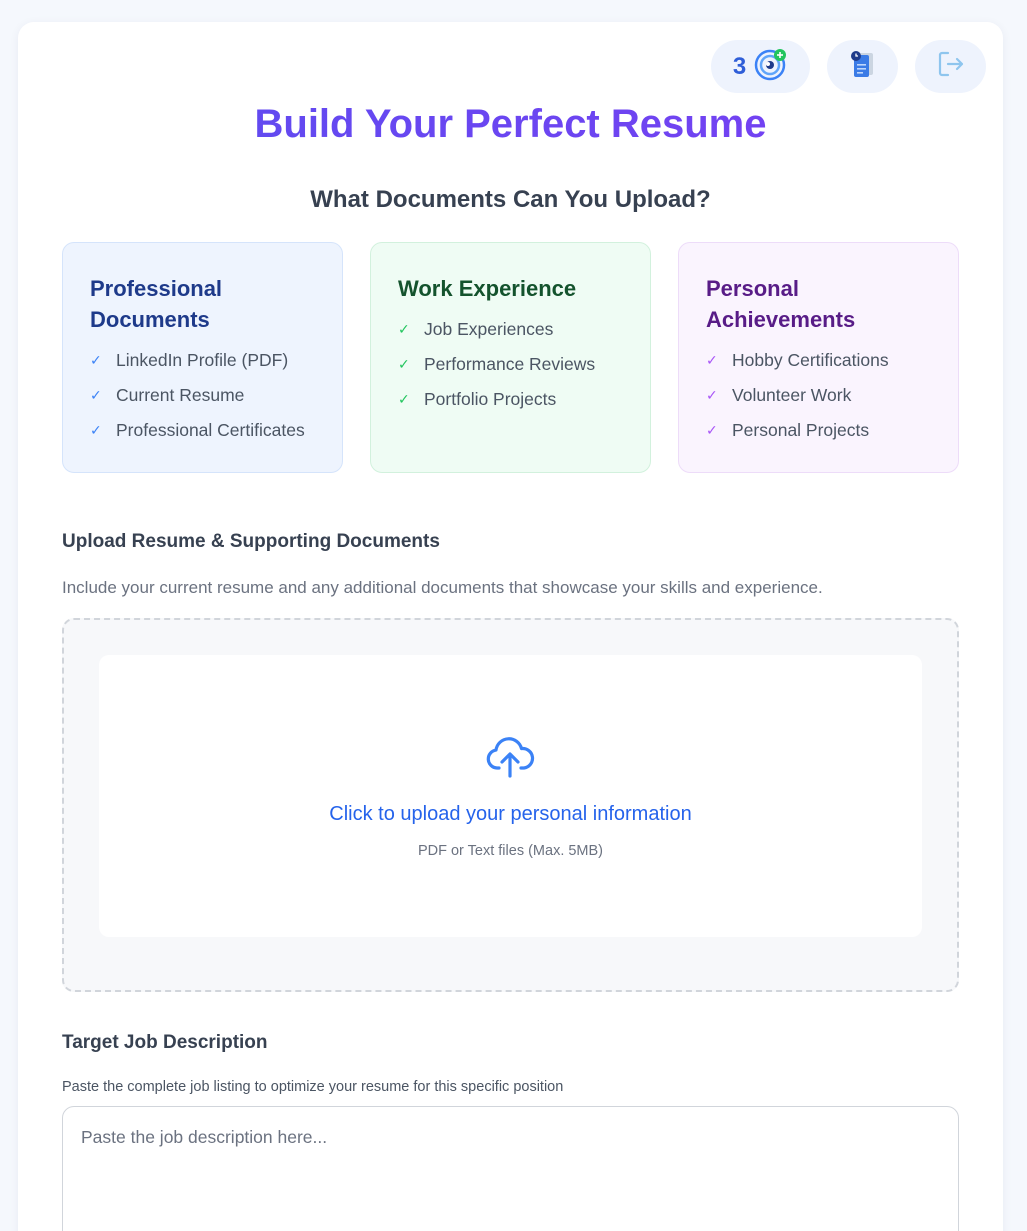  I want to click on list-item: ✓ Hobby Certifications, so click(819, 360).